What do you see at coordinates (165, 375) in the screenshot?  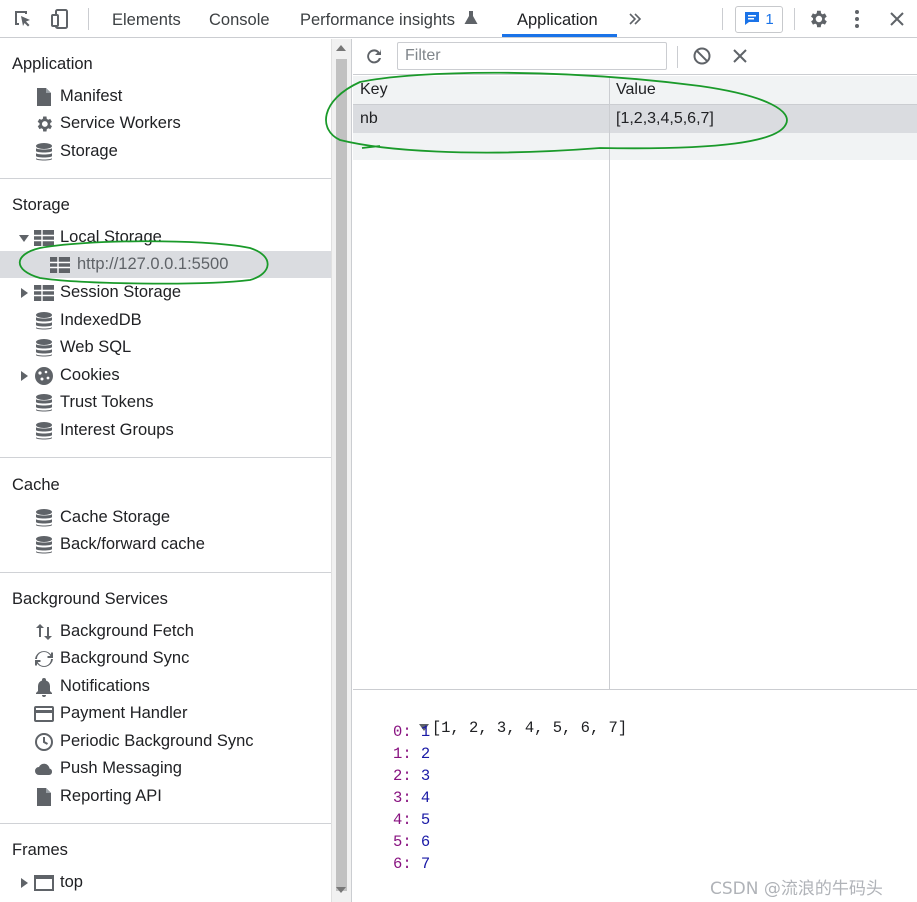 I see `sidebar-item-cookies: Cookies` at bounding box center [165, 375].